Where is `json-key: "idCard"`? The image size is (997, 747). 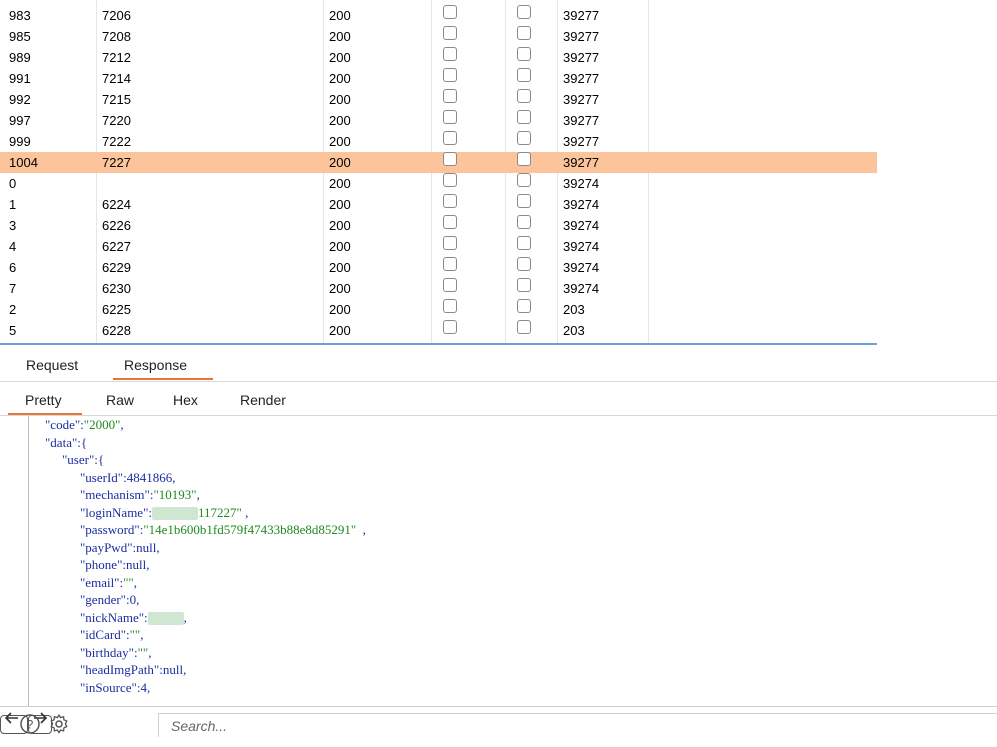
json-key: "idCard" is located at coordinates (103, 634).